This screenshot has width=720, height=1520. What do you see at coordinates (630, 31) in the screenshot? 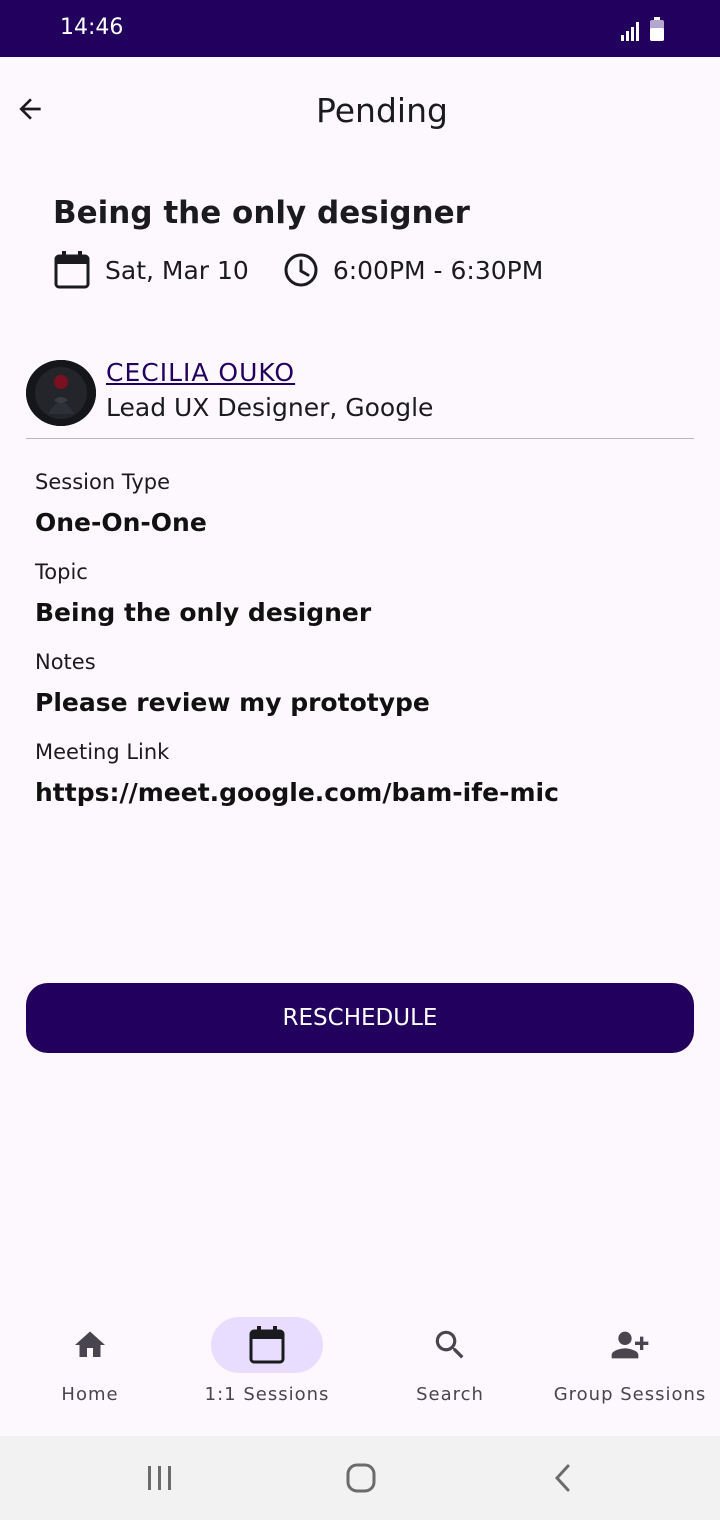
I see `signal-icon` at bounding box center [630, 31].